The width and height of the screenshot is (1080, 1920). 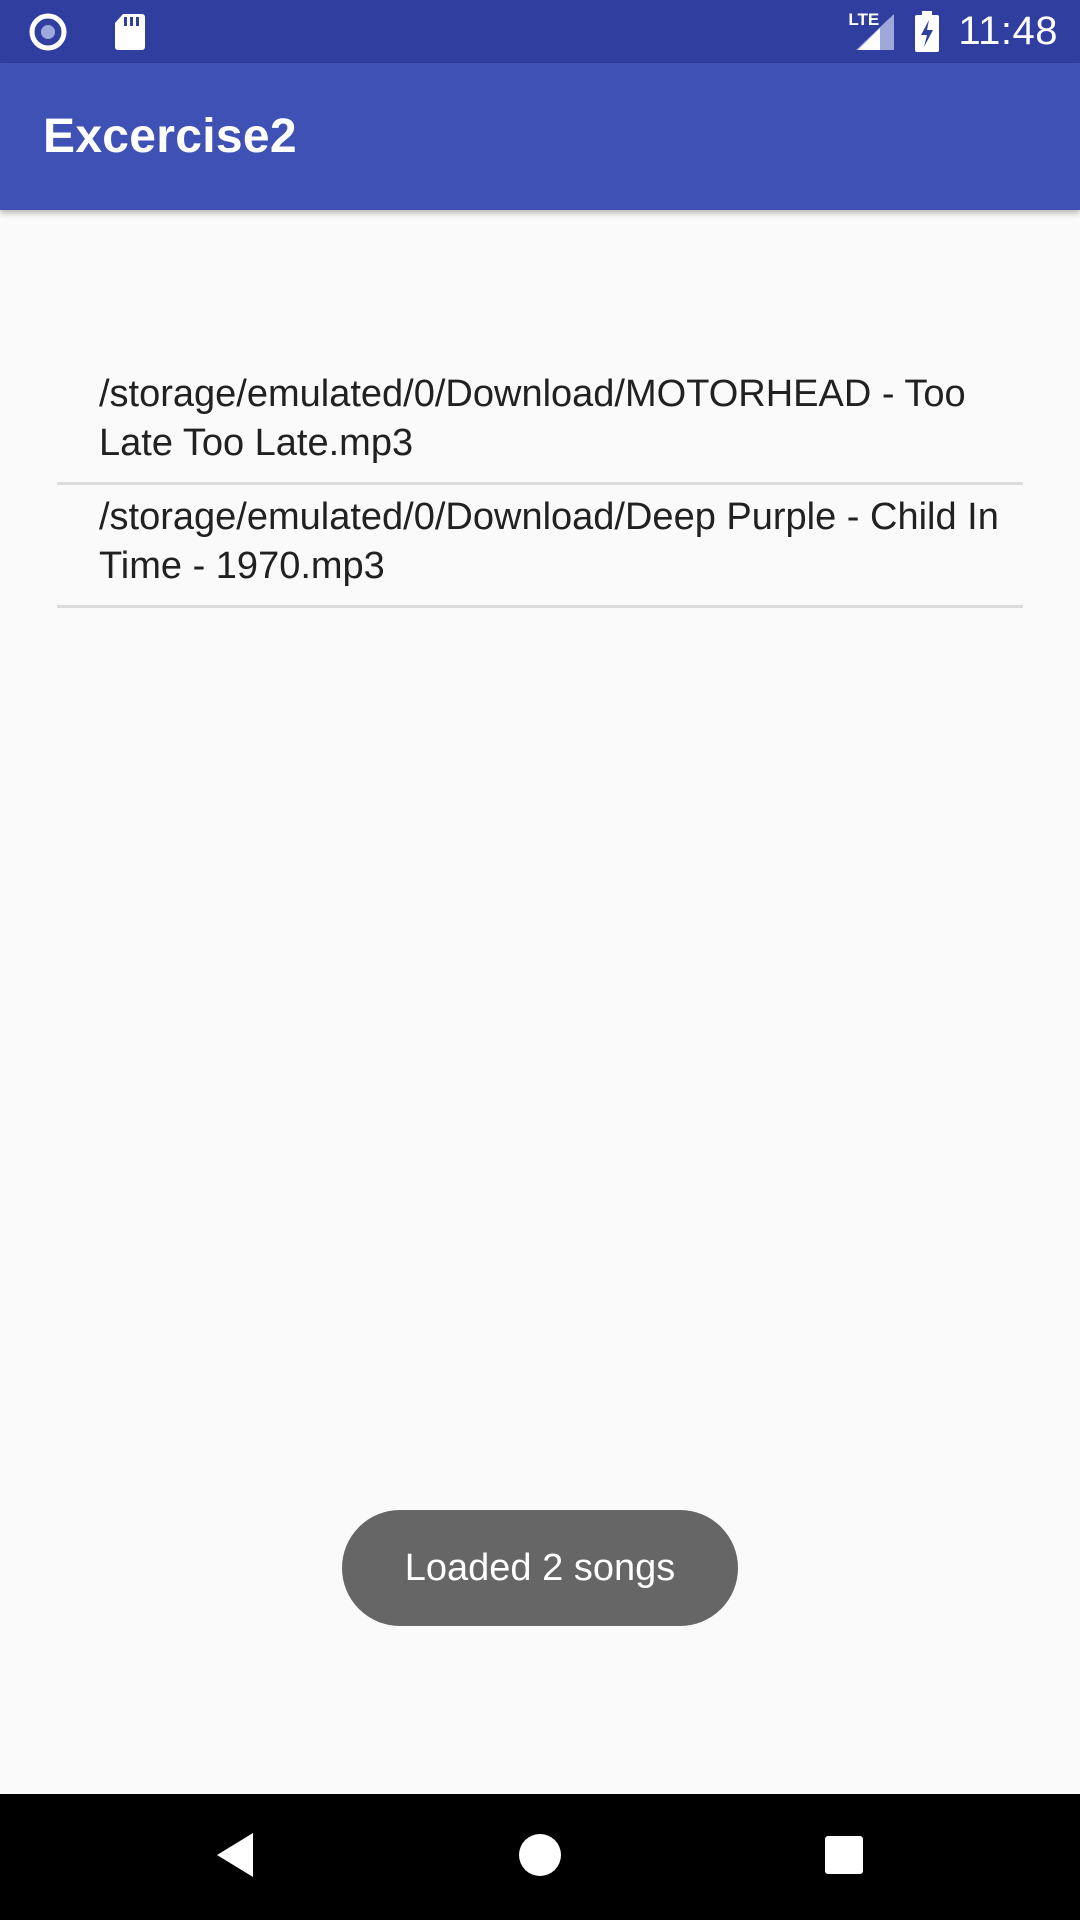 I want to click on battery-charging-icon, so click(x=927, y=31).